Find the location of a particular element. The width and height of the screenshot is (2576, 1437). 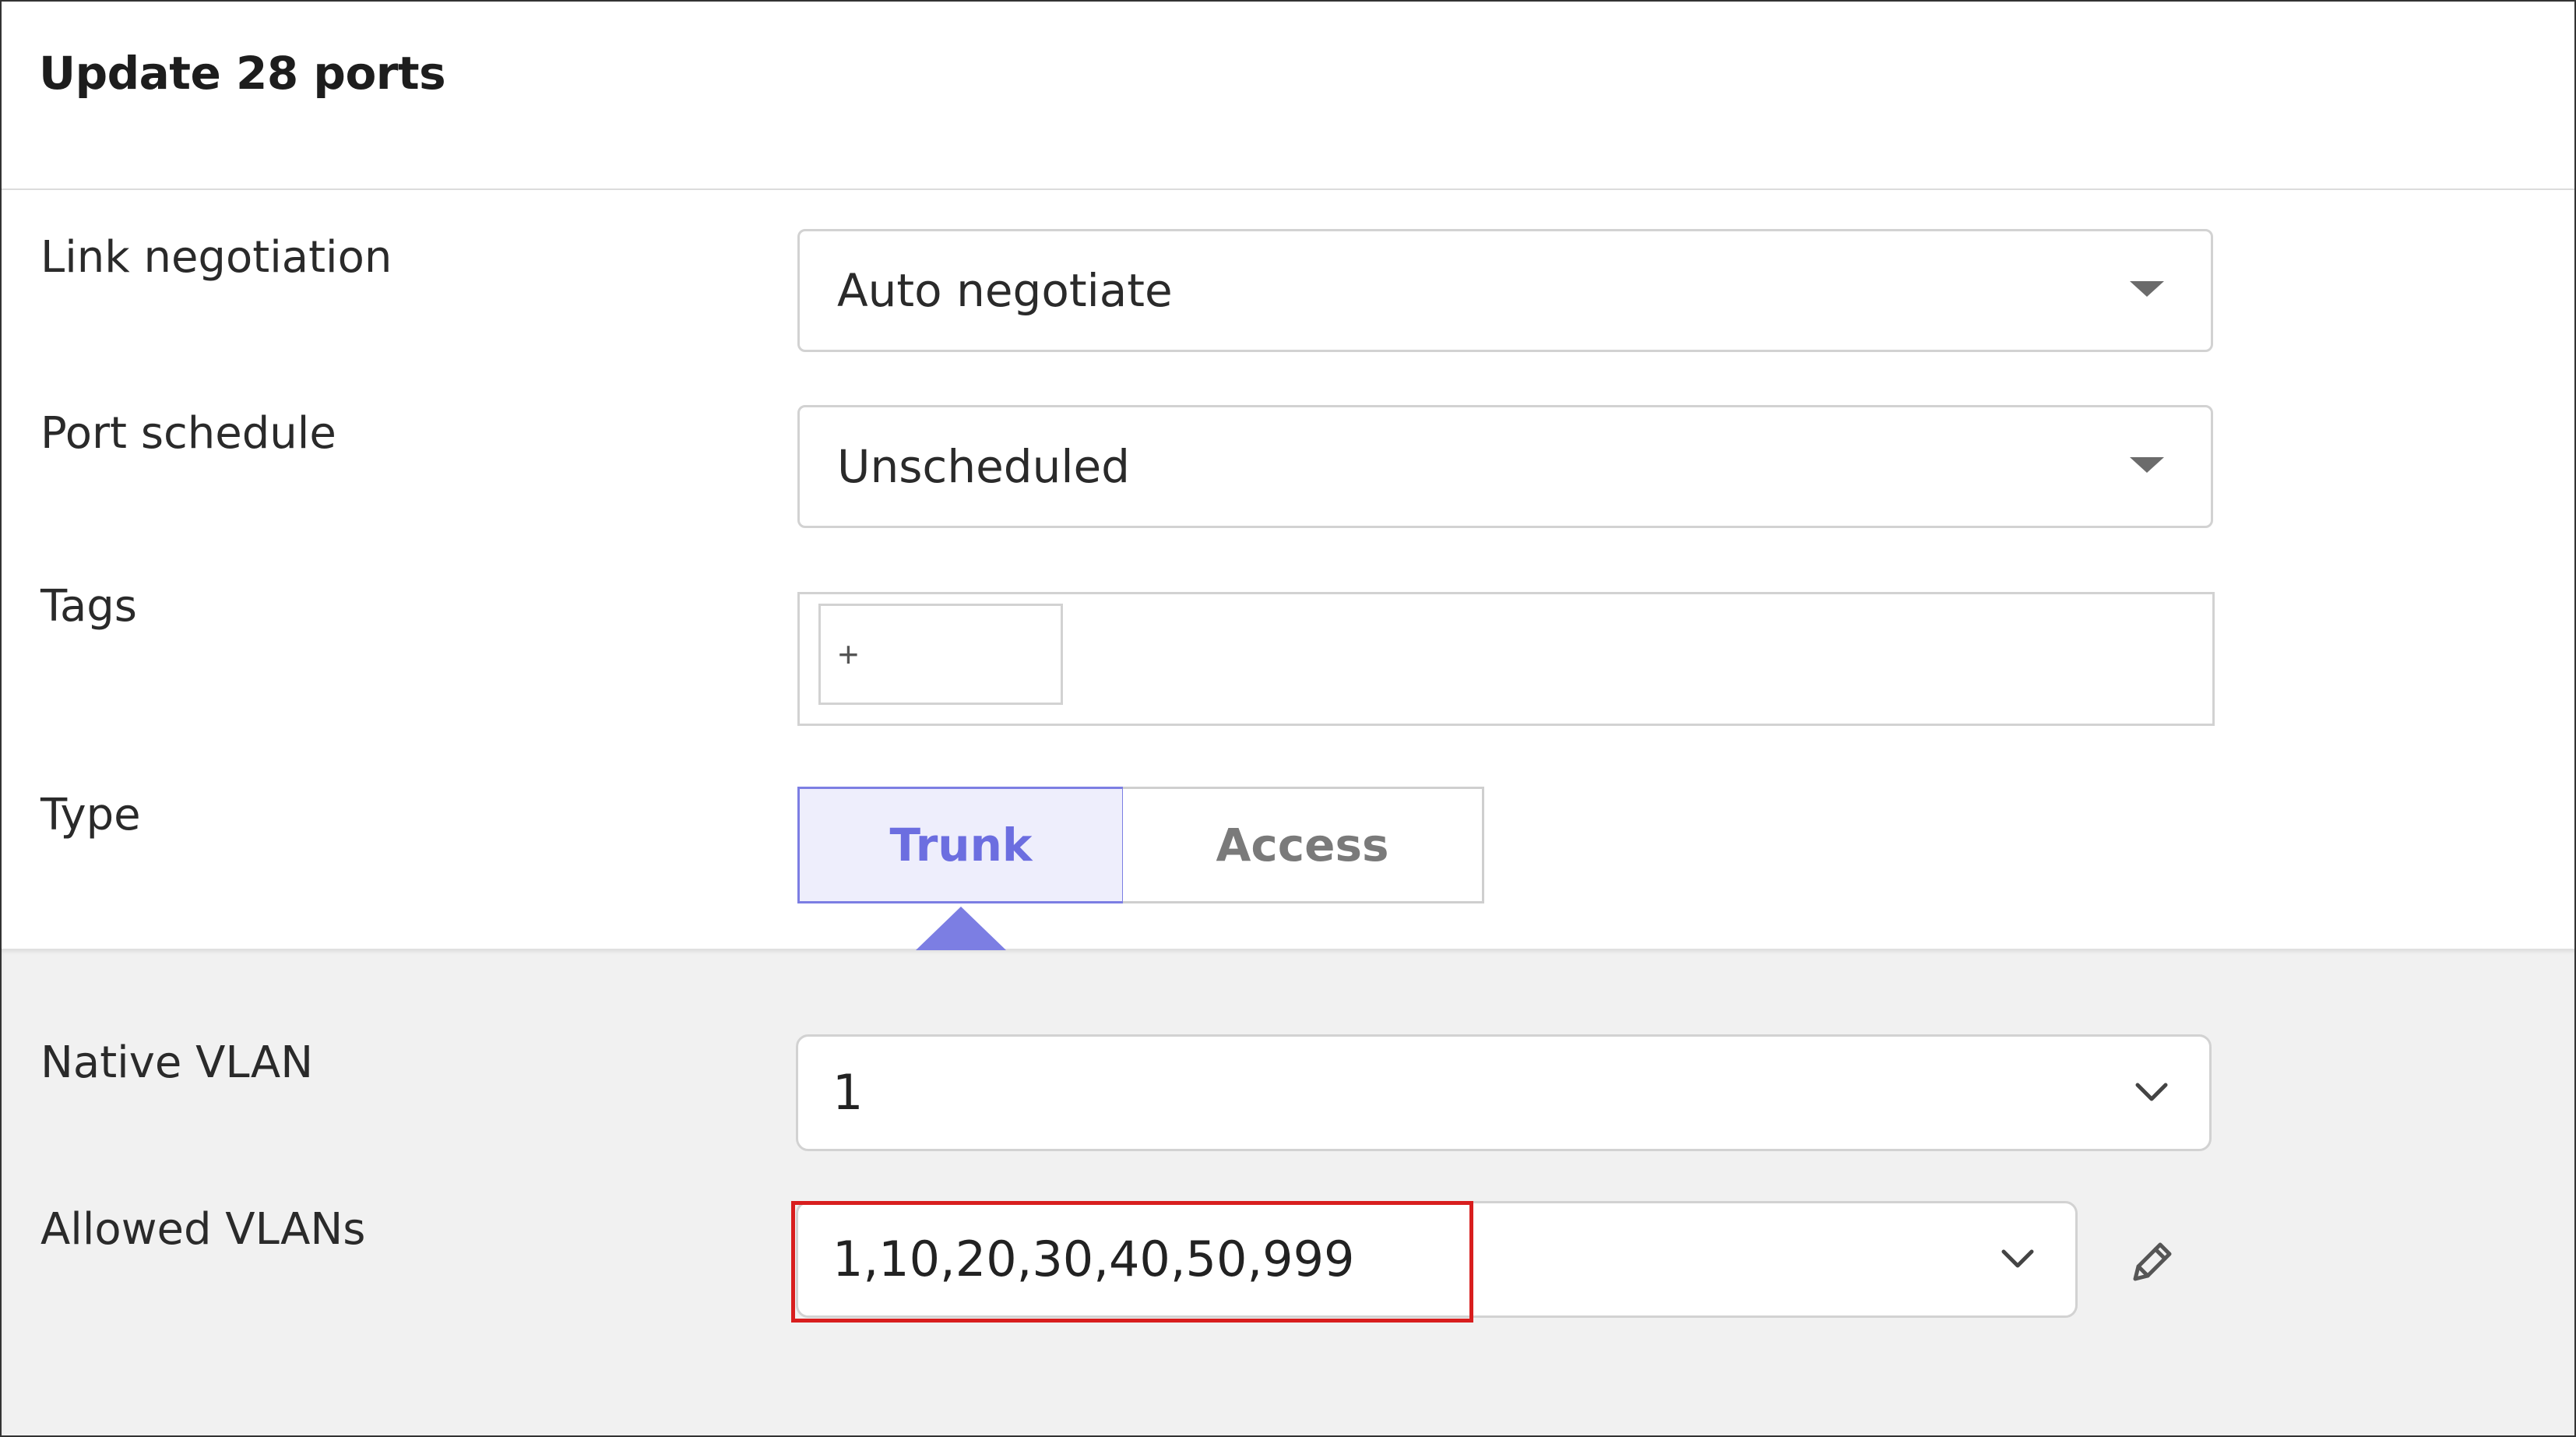

add-tag-button: + is located at coordinates (940, 654).